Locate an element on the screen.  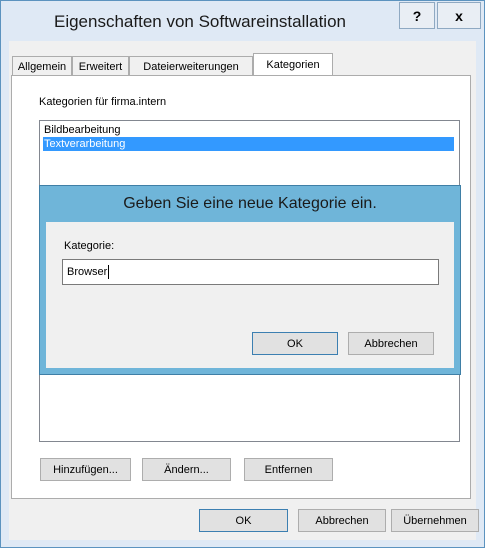
ok-button: OK is located at coordinates (243, 520).